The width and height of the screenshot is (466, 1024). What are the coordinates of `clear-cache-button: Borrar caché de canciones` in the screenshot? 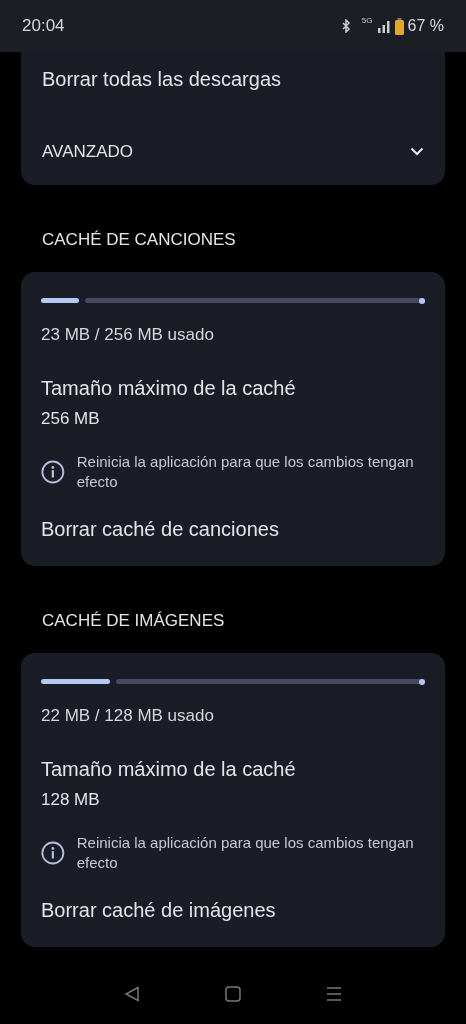 It's located at (233, 528).